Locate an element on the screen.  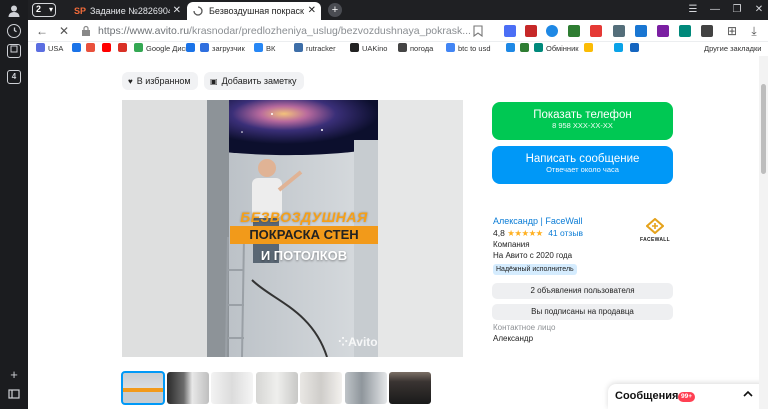
bookmark-label: rutracker is located at coordinates (321, 48).